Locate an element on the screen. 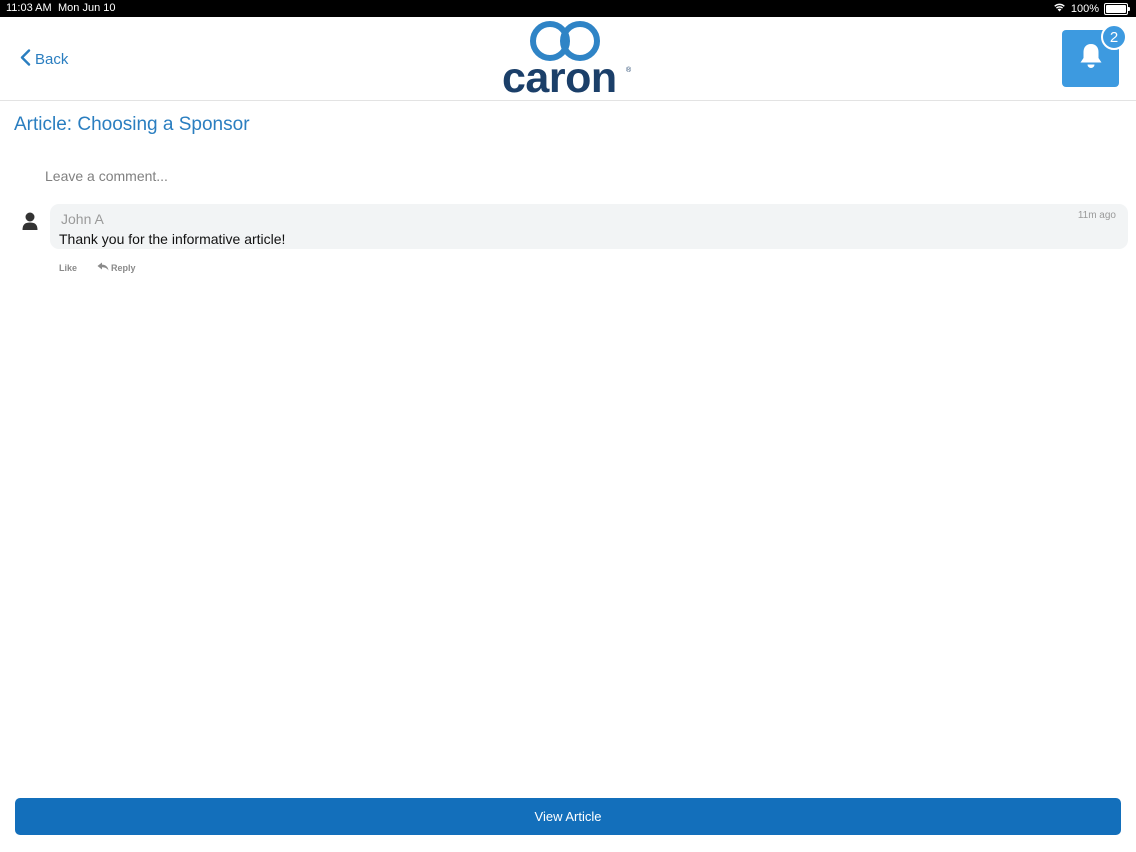 This screenshot has width=1136, height=852. like-button: Like is located at coordinates (68, 268).